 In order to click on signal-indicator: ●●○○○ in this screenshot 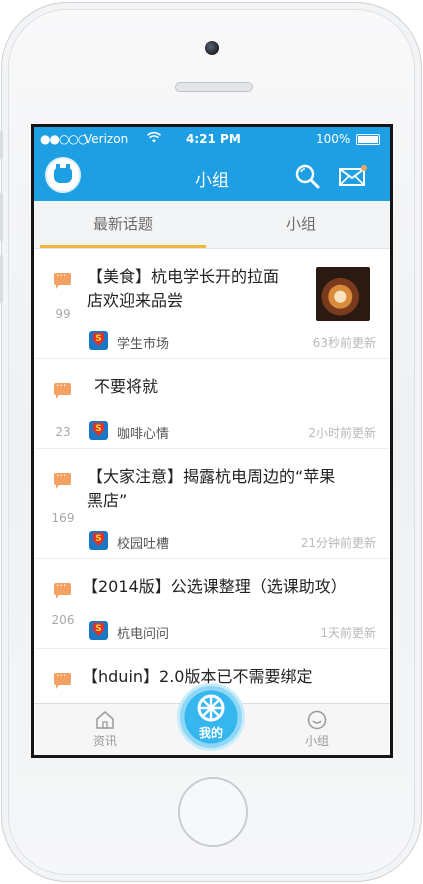, I will do `click(64, 139)`.